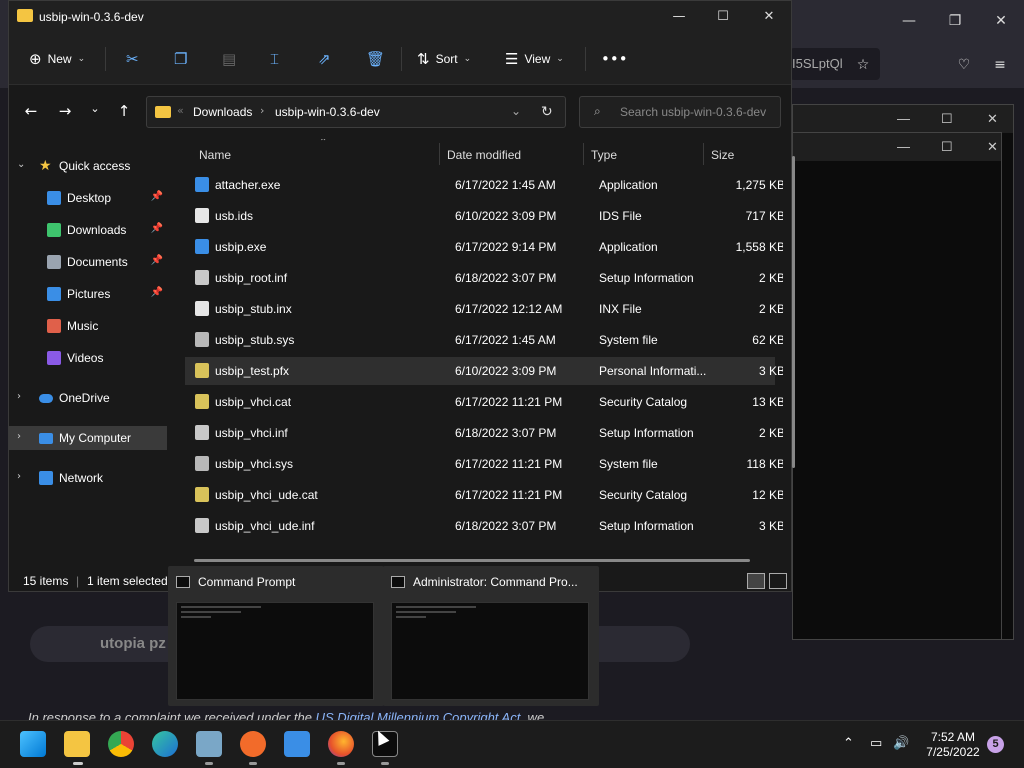 The image size is (1024, 768). I want to click on share-button: ⇗, so click(324, 59).